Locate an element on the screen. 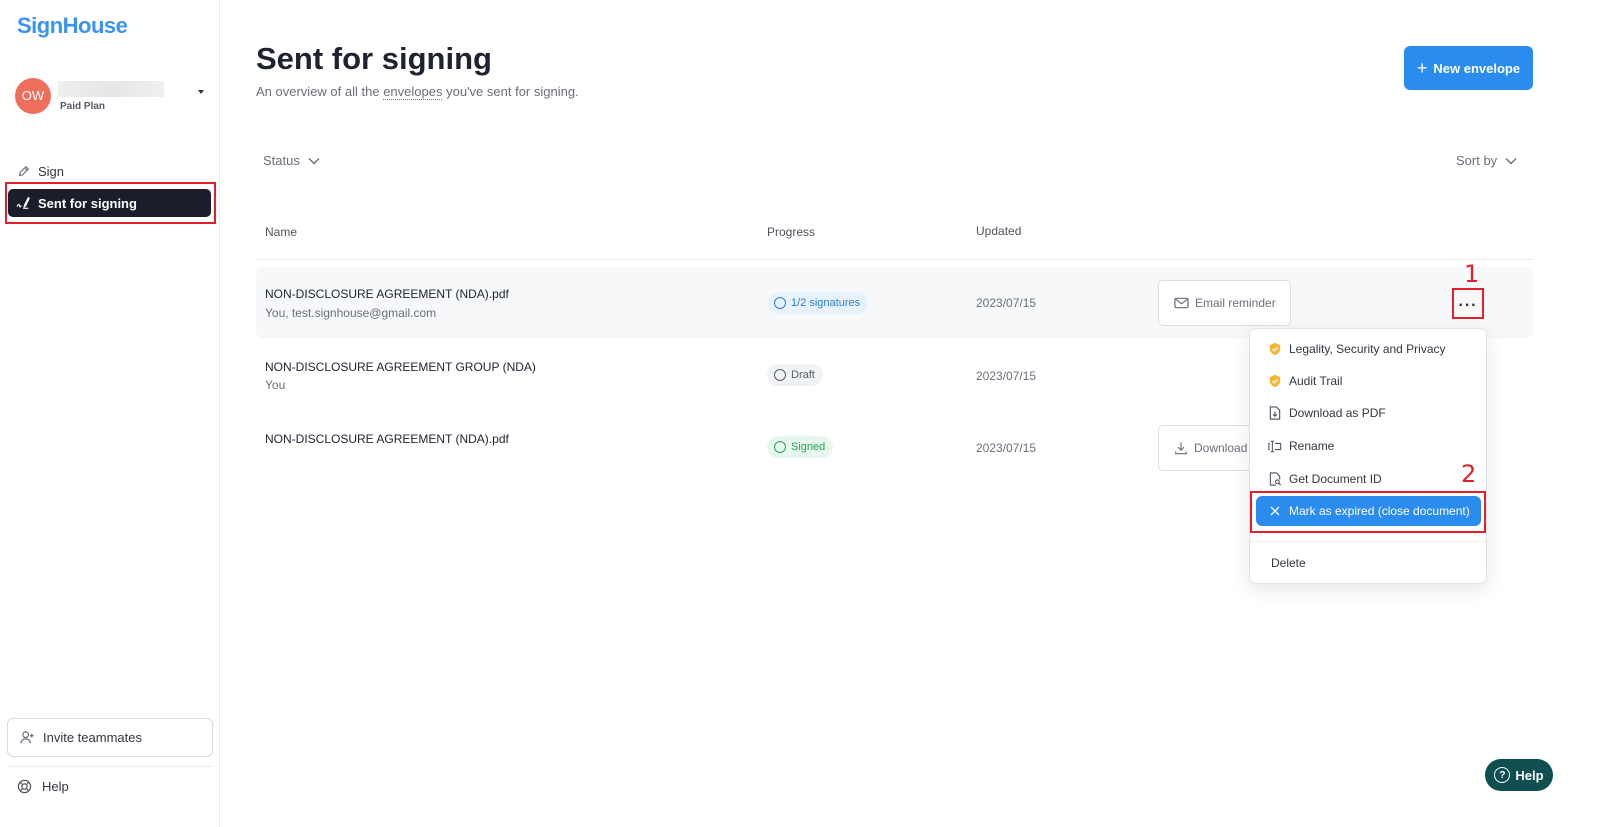 The height and width of the screenshot is (827, 1600). menu-item-label: Download as PDF is located at coordinates (1337, 413).